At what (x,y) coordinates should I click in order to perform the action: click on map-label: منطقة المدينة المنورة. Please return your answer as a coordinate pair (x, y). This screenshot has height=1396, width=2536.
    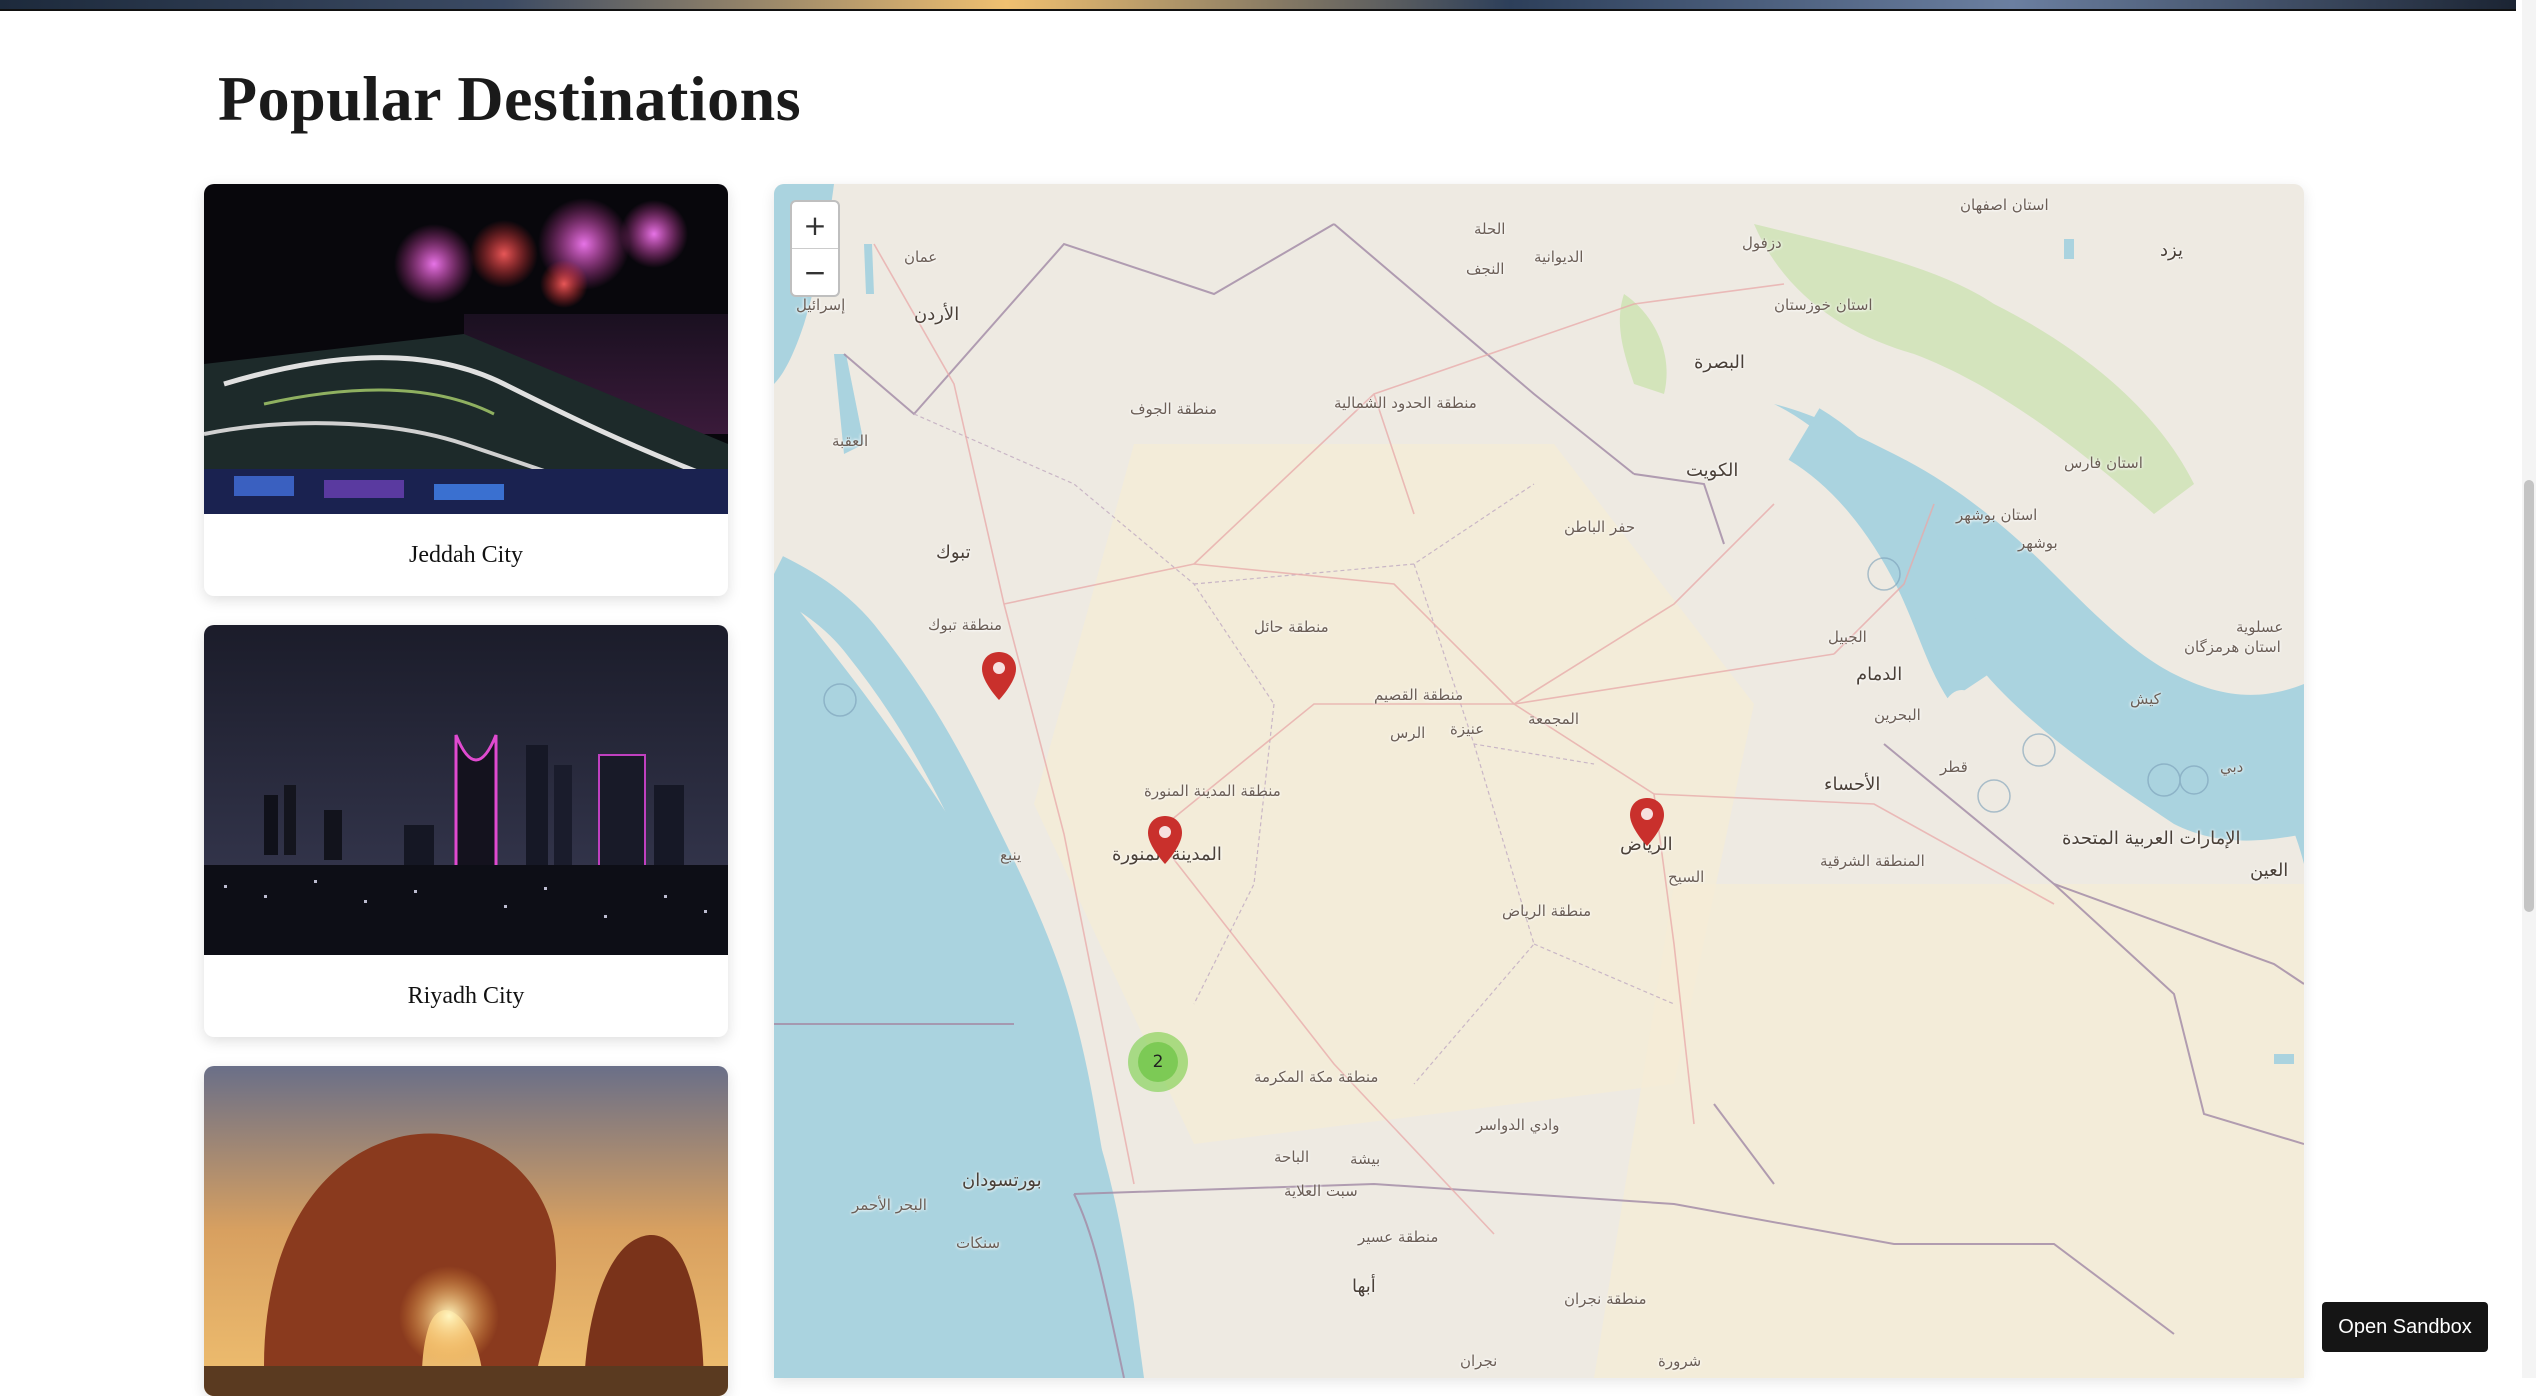
    Looking at the image, I should click on (1212, 791).